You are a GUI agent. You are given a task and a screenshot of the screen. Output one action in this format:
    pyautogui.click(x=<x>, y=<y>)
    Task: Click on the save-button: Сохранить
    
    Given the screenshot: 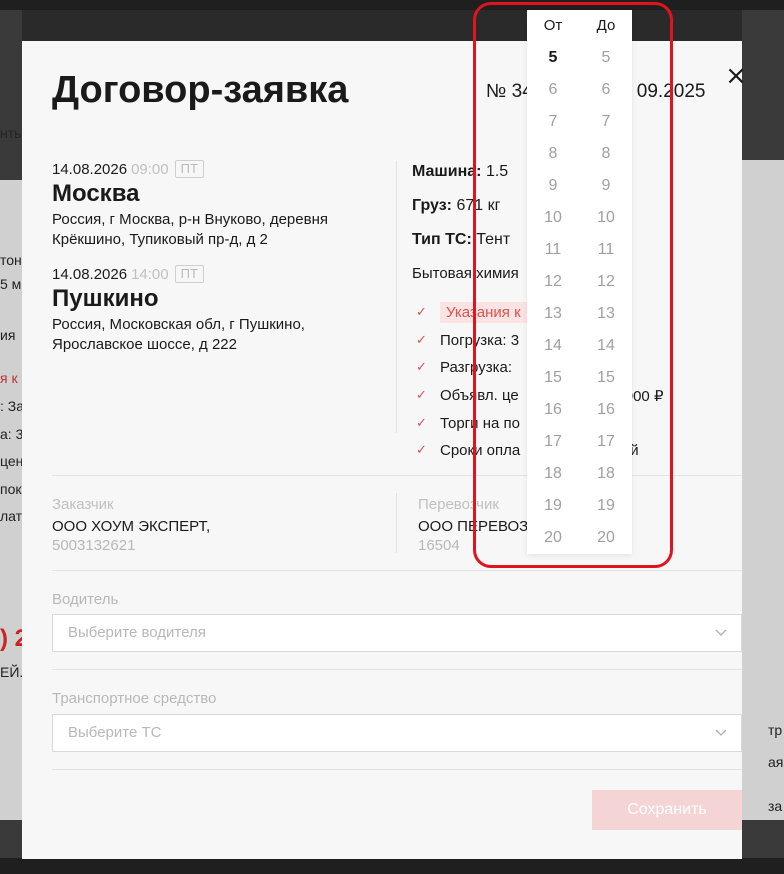 What is the action you would take?
    pyautogui.click(x=667, y=810)
    